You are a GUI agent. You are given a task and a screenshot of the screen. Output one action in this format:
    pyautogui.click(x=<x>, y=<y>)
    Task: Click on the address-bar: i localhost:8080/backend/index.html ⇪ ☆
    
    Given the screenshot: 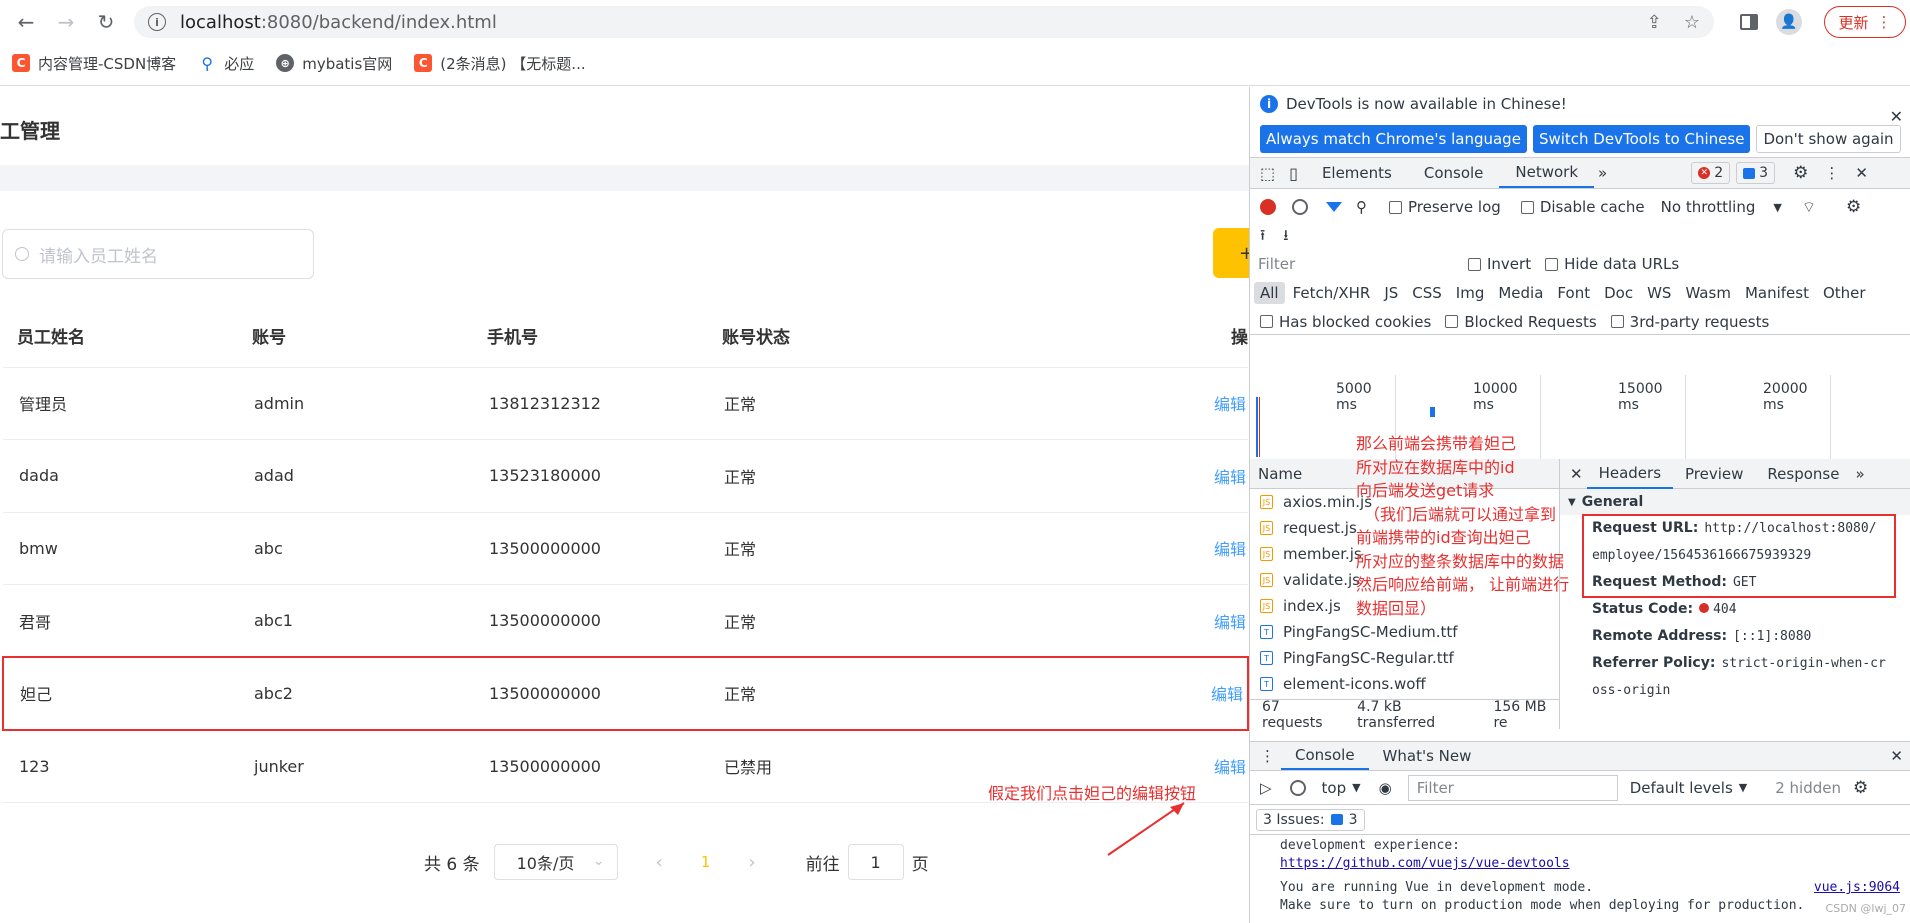 What is the action you would take?
    pyautogui.click(x=924, y=22)
    